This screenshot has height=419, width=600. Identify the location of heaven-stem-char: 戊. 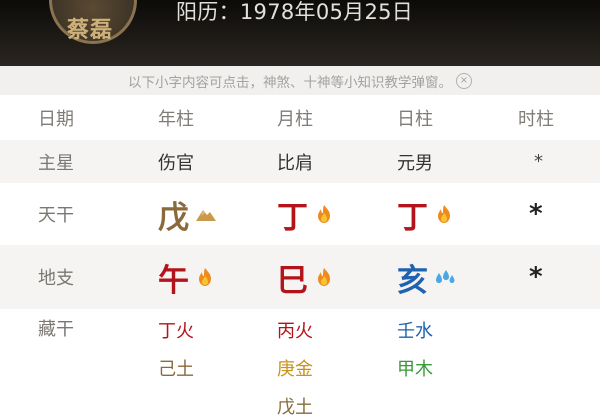
(173, 217).